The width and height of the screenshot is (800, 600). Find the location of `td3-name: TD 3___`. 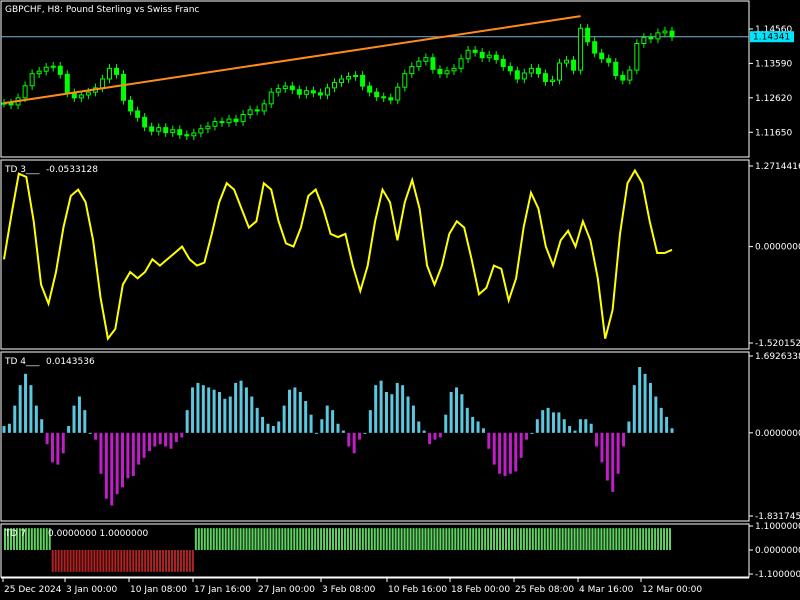

td3-name: TD 3___ is located at coordinates (22, 170).